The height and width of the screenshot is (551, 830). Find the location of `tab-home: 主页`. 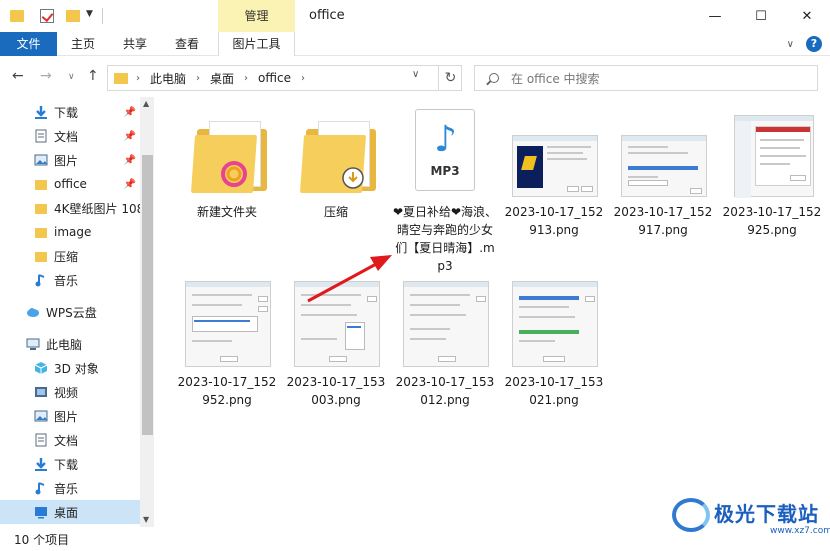

tab-home: 主页 is located at coordinates (83, 44).